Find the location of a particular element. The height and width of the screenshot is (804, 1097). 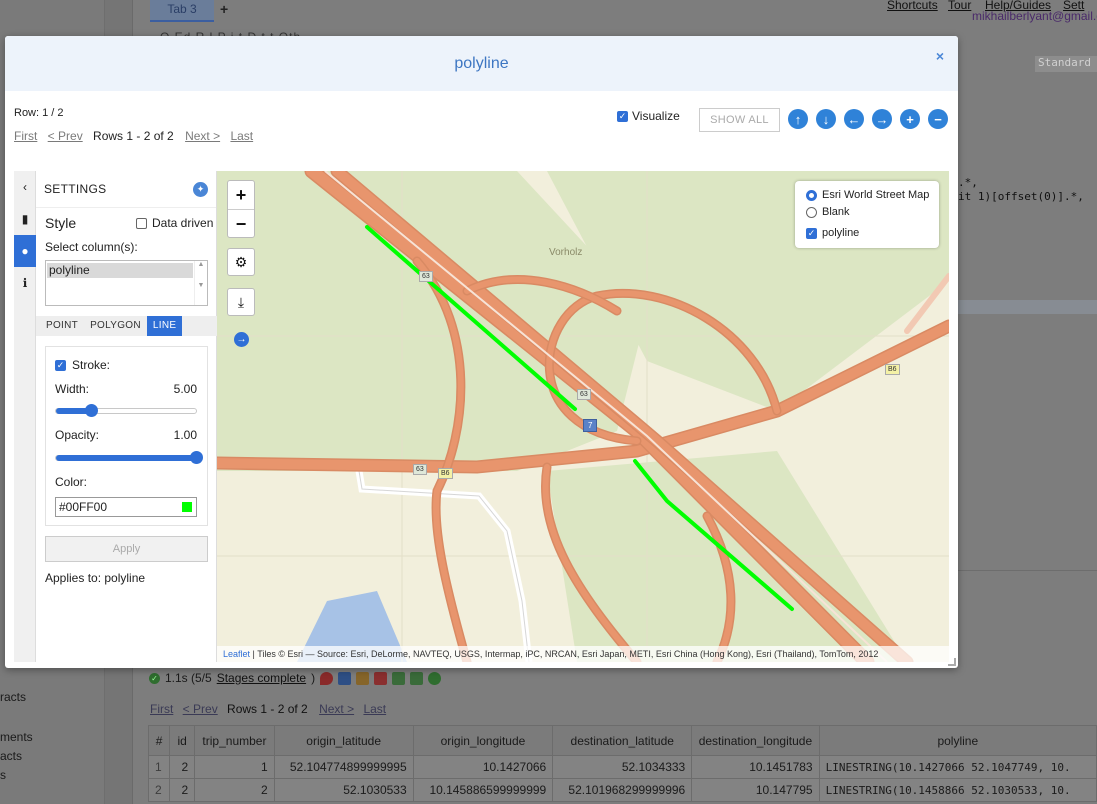

radio-unselected-icon is located at coordinates (811, 212).